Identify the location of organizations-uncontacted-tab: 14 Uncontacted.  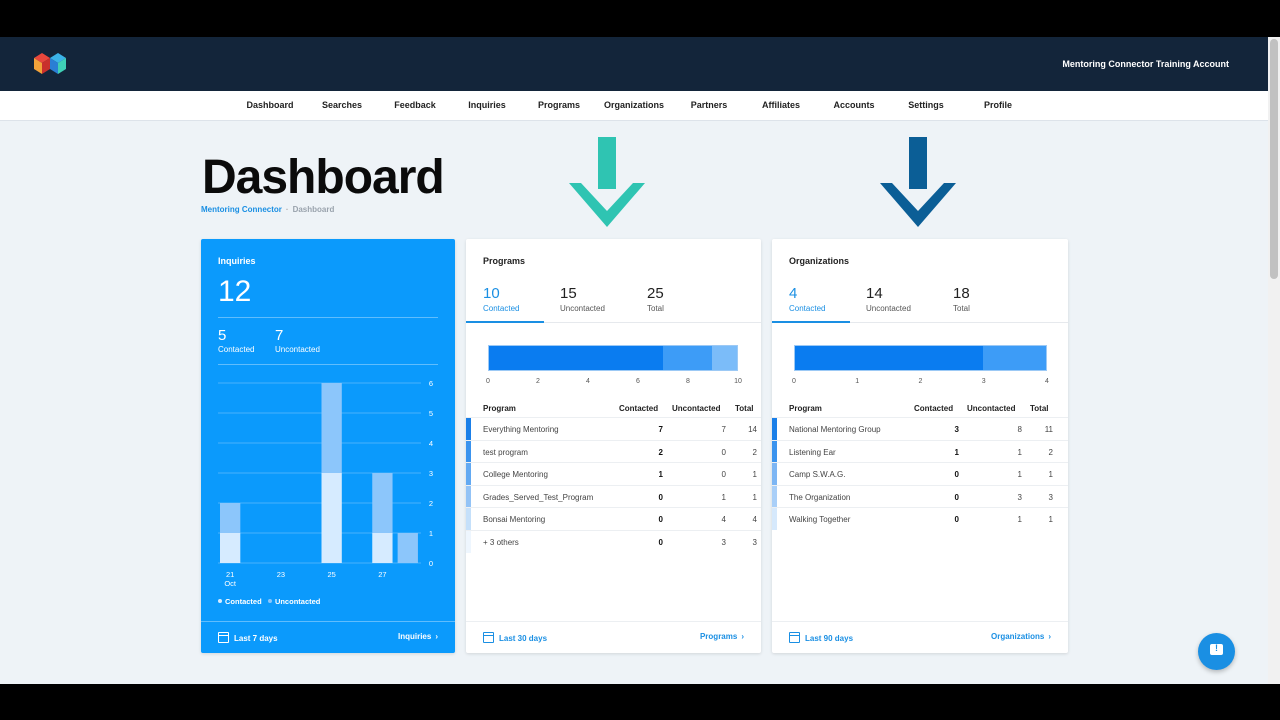
(888, 299).